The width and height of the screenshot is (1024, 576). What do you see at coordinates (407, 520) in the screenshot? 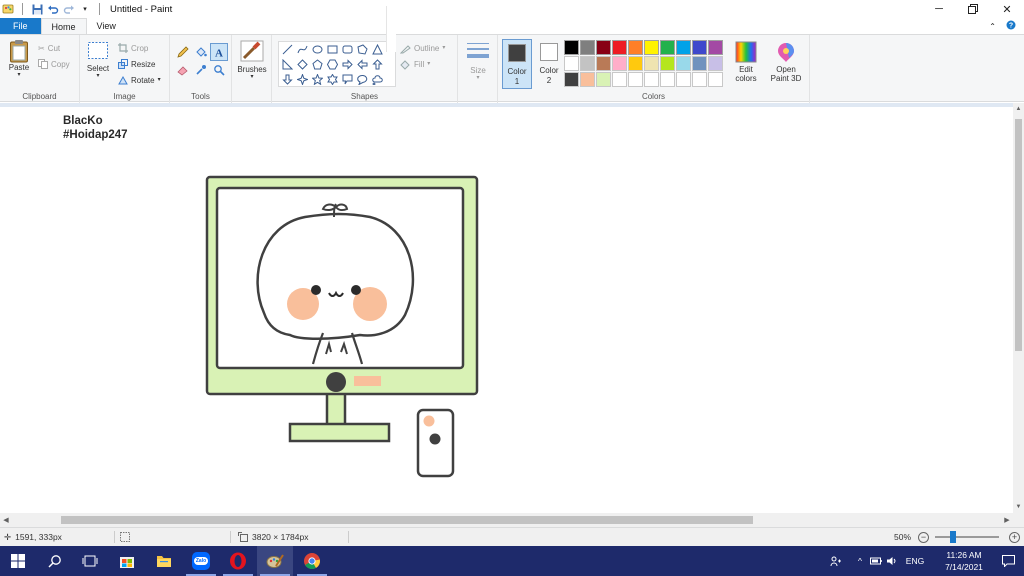
I see `horizontal-scroll-thumb` at bounding box center [407, 520].